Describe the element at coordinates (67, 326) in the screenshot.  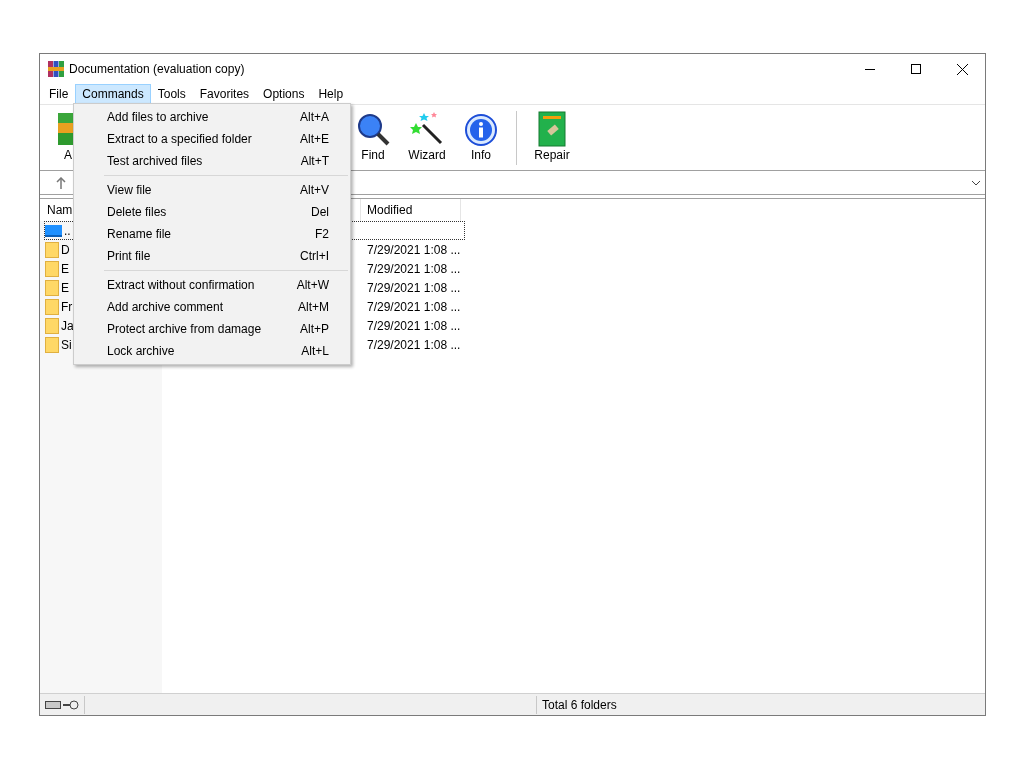
I see `file-name: Ja` at that location.